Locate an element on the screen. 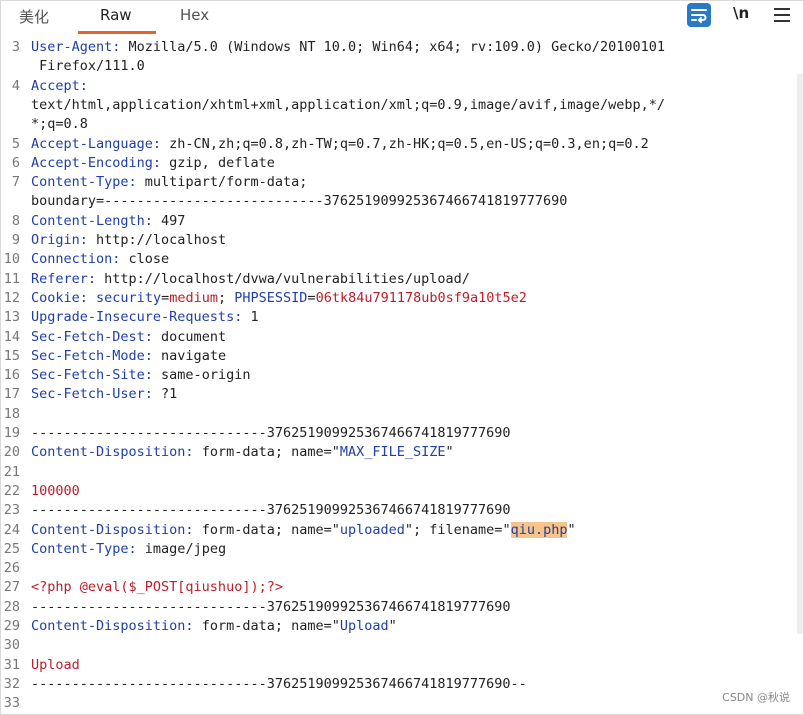 This screenshot has height=715, width=804. line-text: Sec-Fetch-User: ?1 is located at coordinates (104, 394).